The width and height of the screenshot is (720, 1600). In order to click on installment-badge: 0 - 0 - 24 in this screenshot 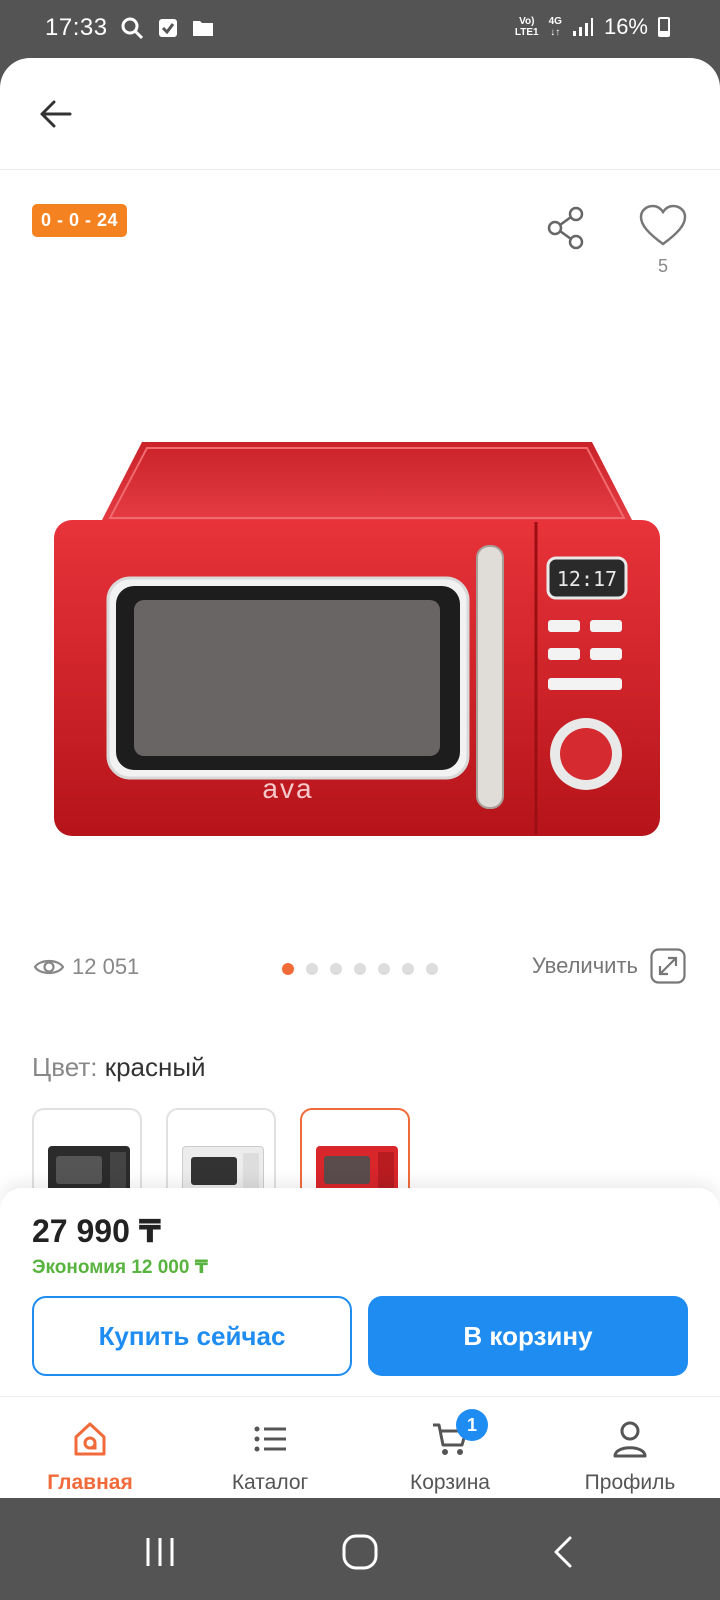, I will do `click(80, 220)`.